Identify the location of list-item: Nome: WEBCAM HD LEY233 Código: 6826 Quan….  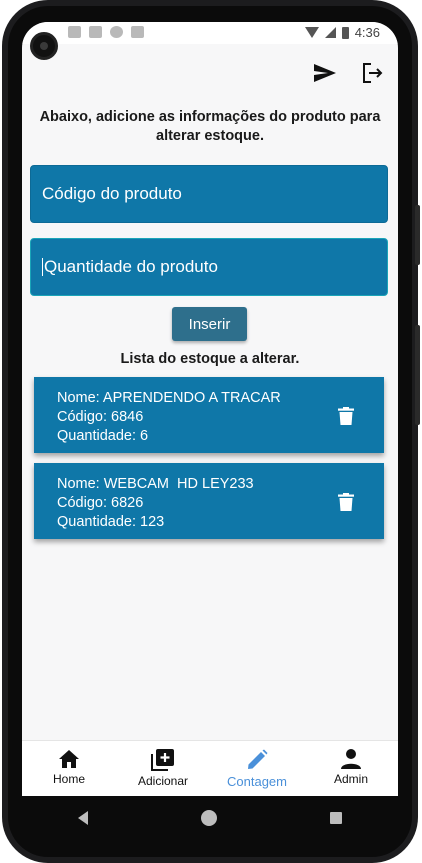
(209, 501).